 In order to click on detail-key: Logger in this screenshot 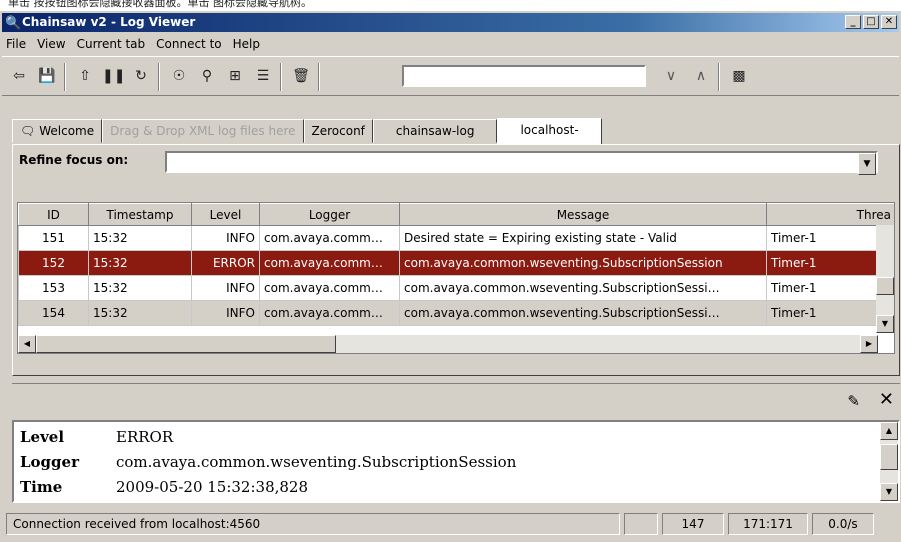, I will do `click(49, 462)`.